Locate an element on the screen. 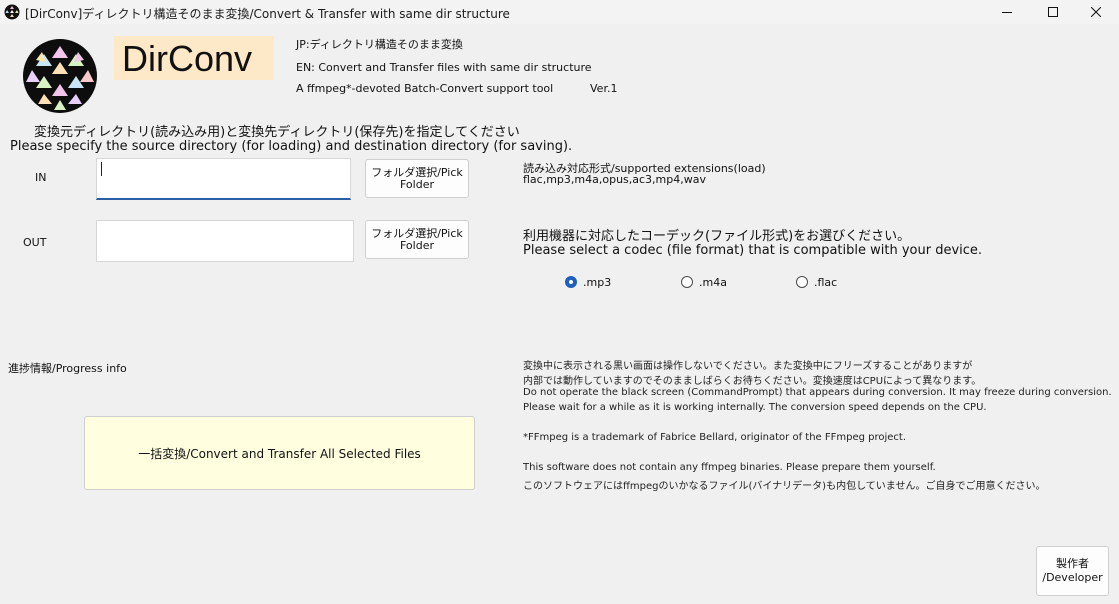 The image size is (1119, 604). codec-option-mp3: .mp3 is located at coordinates (605, 283).